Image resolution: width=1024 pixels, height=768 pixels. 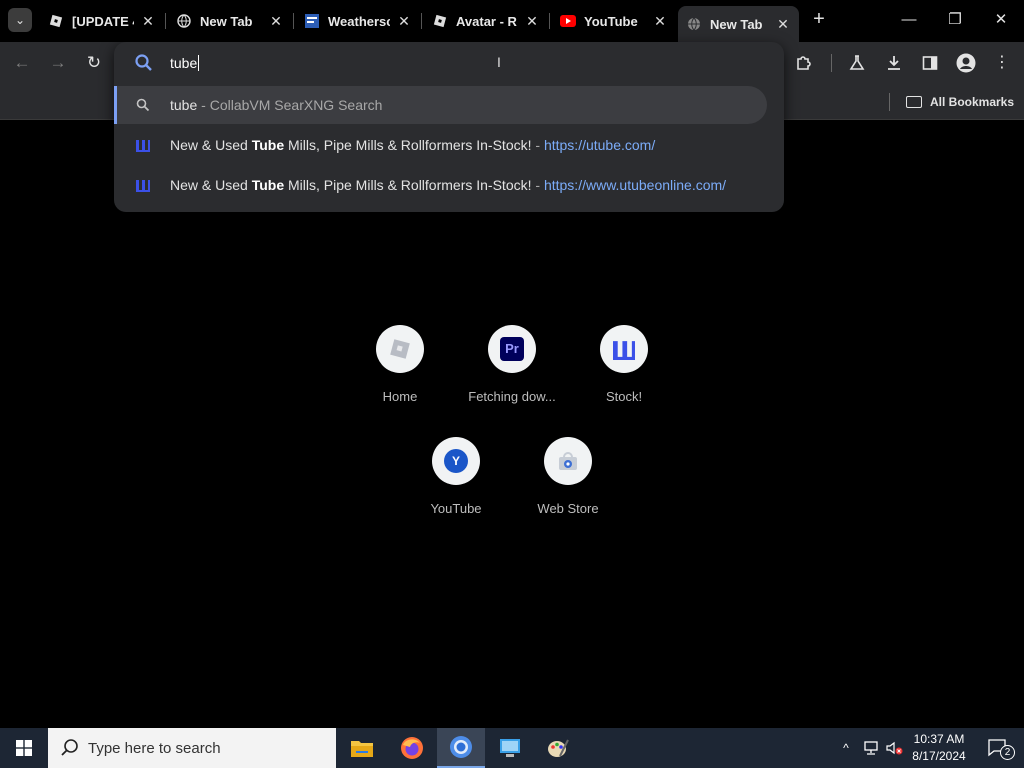 I want to click on file-explorer-button, so click(x=362, y=748).